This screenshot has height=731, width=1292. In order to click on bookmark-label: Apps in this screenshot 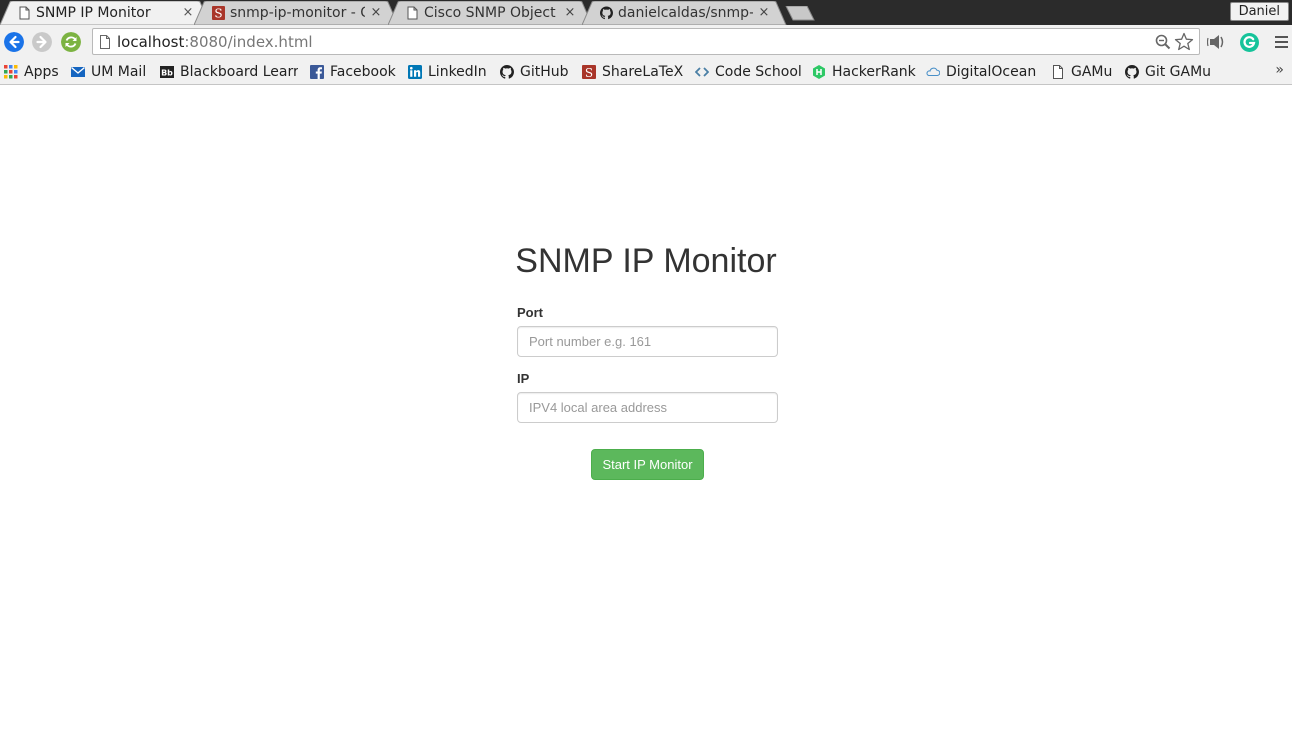, I will do `click(41, 71)`.